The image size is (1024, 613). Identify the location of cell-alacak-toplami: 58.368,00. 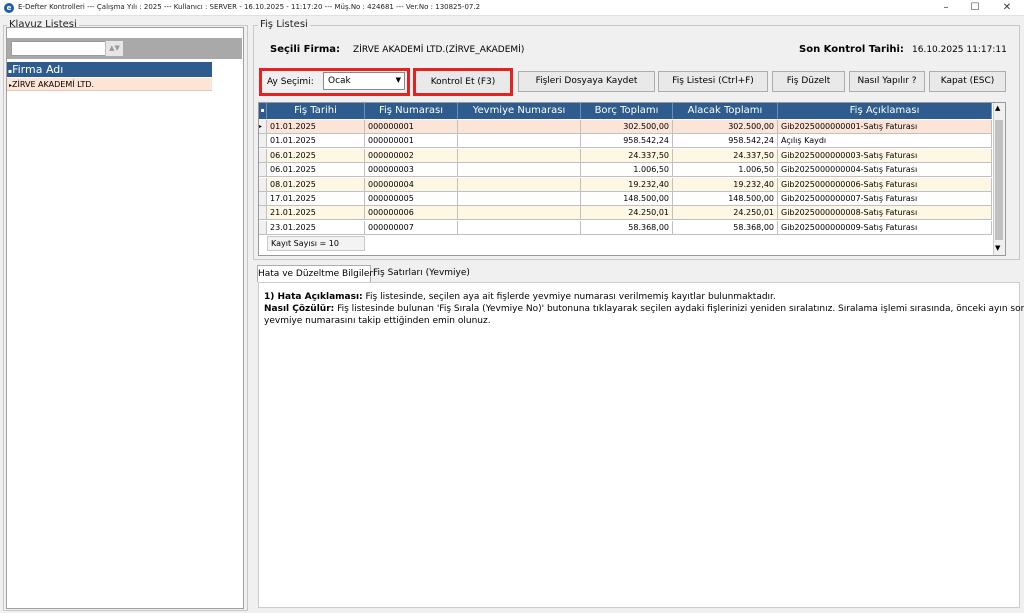
(725, 227).